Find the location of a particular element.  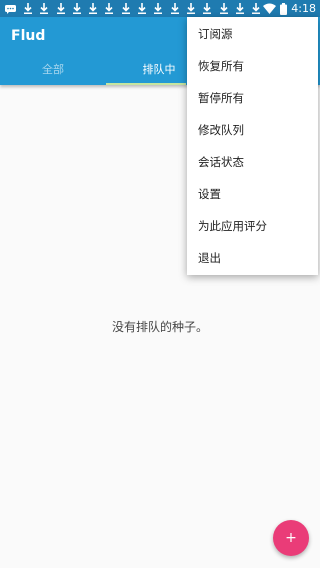

menu-item-pause-all: 暂停所有 is located at coordinates (252, 98).